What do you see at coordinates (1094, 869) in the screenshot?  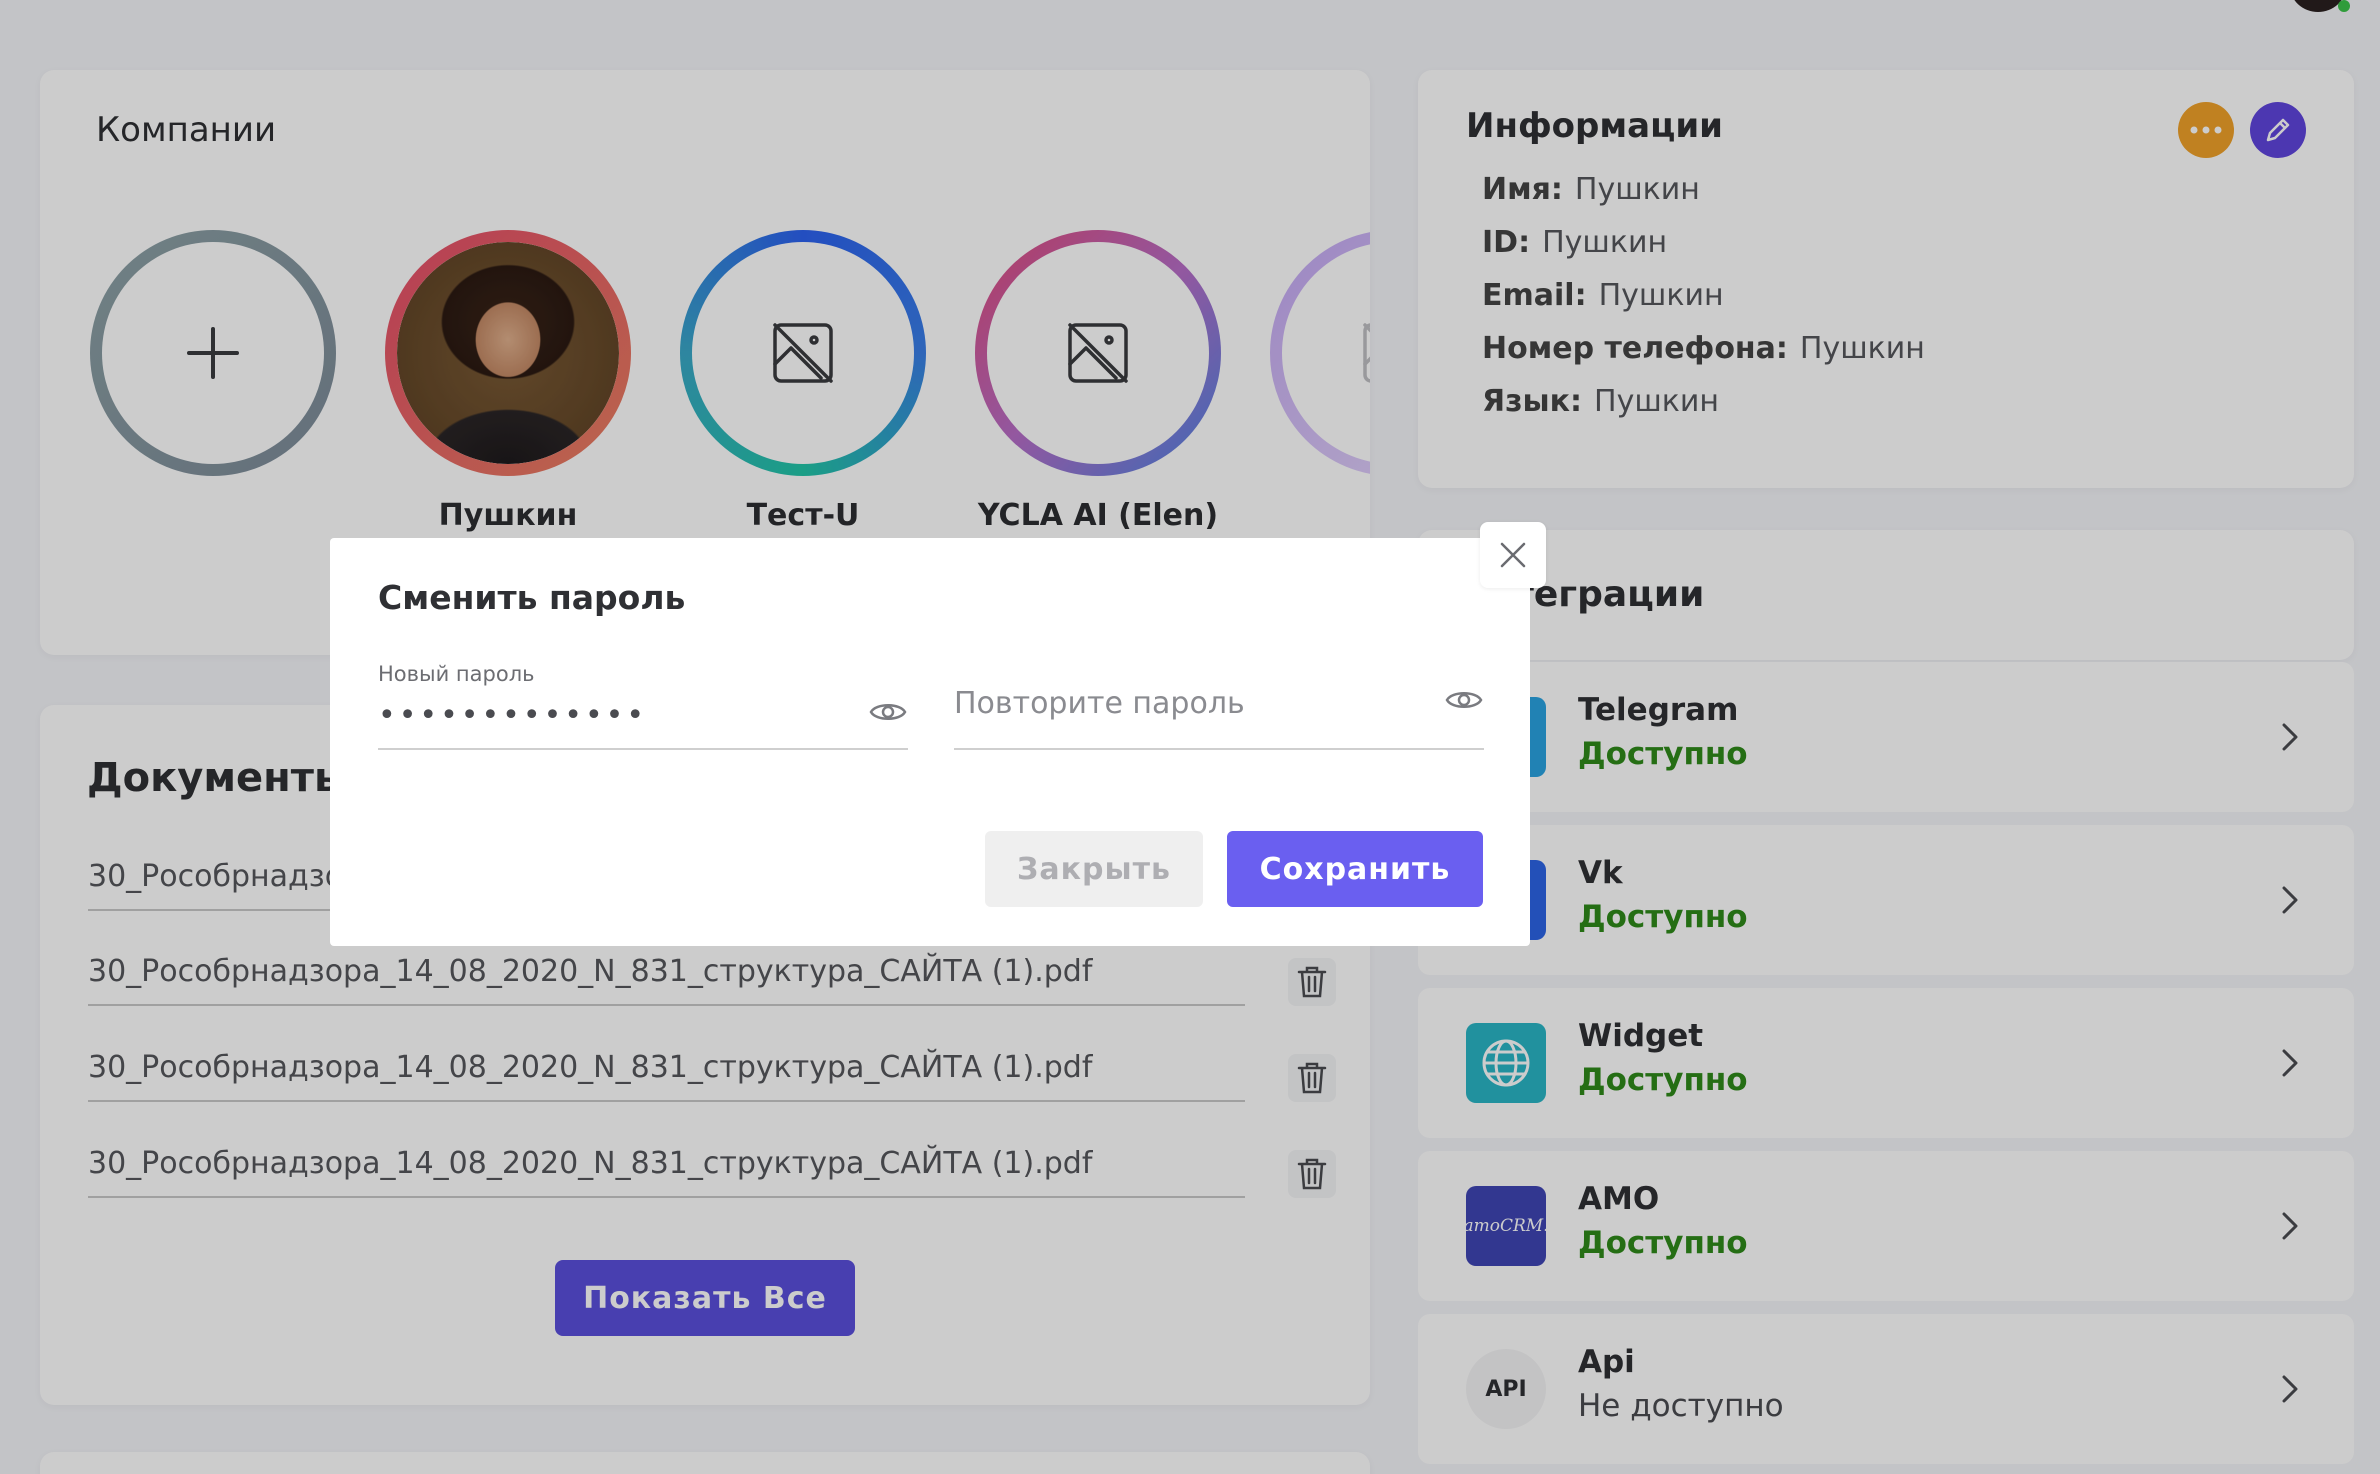 I see `close-button: Закрыть` at bounding box center [1094, 869].